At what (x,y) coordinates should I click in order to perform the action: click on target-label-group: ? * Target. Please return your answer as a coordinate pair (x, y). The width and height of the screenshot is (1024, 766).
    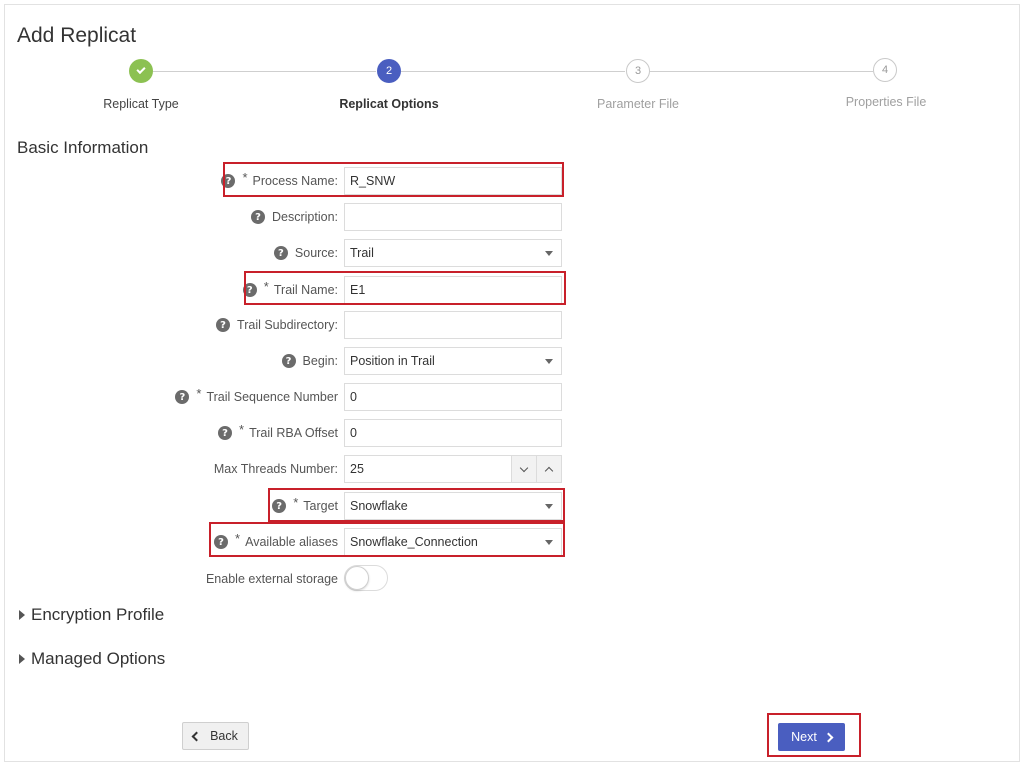
    Looking at the image, I should click on (305, 506).